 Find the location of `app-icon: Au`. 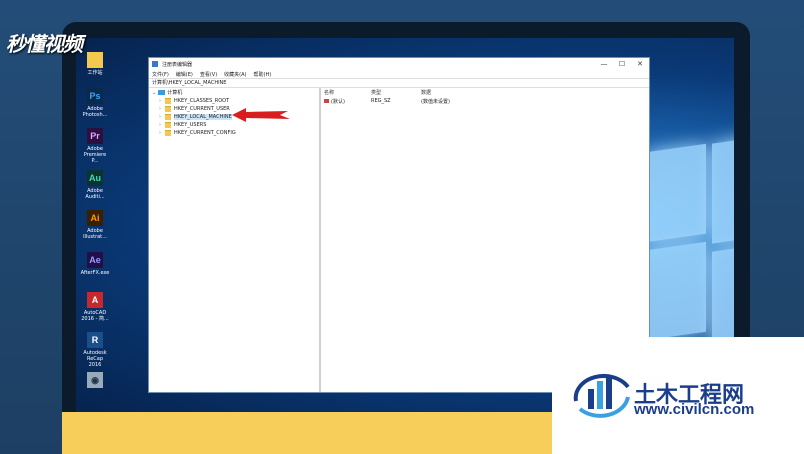

app-icon: Au is located at coordinates (95, 178).